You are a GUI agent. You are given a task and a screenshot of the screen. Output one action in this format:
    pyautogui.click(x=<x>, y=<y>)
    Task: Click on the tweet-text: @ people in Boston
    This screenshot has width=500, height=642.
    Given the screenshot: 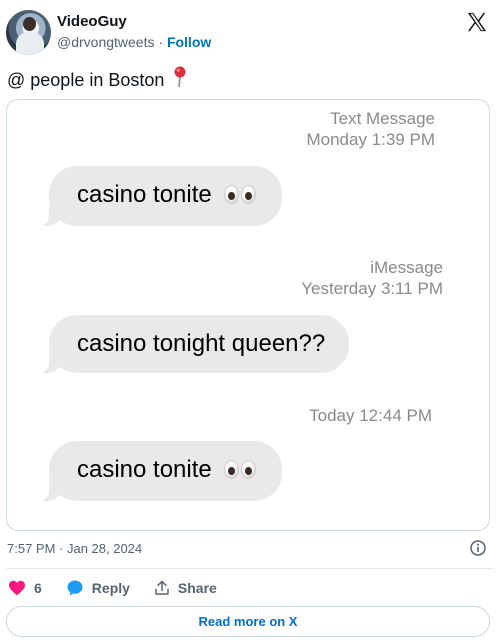 What is the action you would take?
    pyautogui.click(x=97, y=78)
    